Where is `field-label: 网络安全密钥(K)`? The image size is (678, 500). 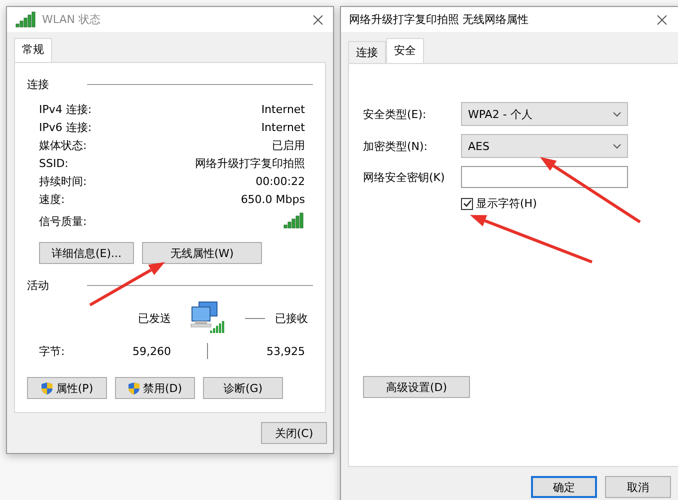 field-label: 网络安全密钥(K) is located at coordinates (404, 177).